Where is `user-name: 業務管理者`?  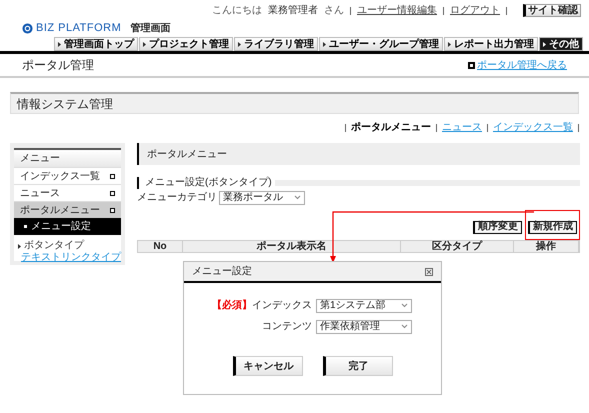
user-name: 業務管理者 is located at coordinates (293, 11).